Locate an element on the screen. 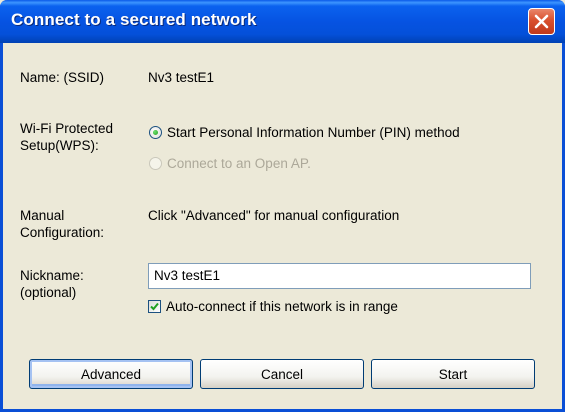  auto-connect-label: Auto-connect if this network is in range is located at coordinates (282, 306).